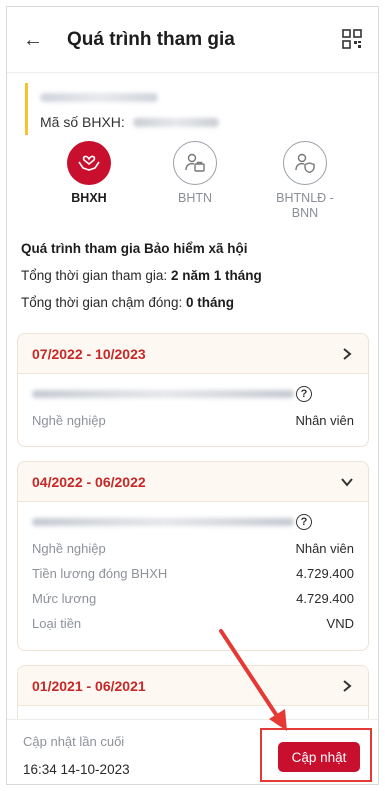 Image resolution: width=385 pixels, height=791 pixels. Describe the element at coordinates (74, 741) in the screenshot. I see `last-update-label: Cập nhật lần cuối` at that location.